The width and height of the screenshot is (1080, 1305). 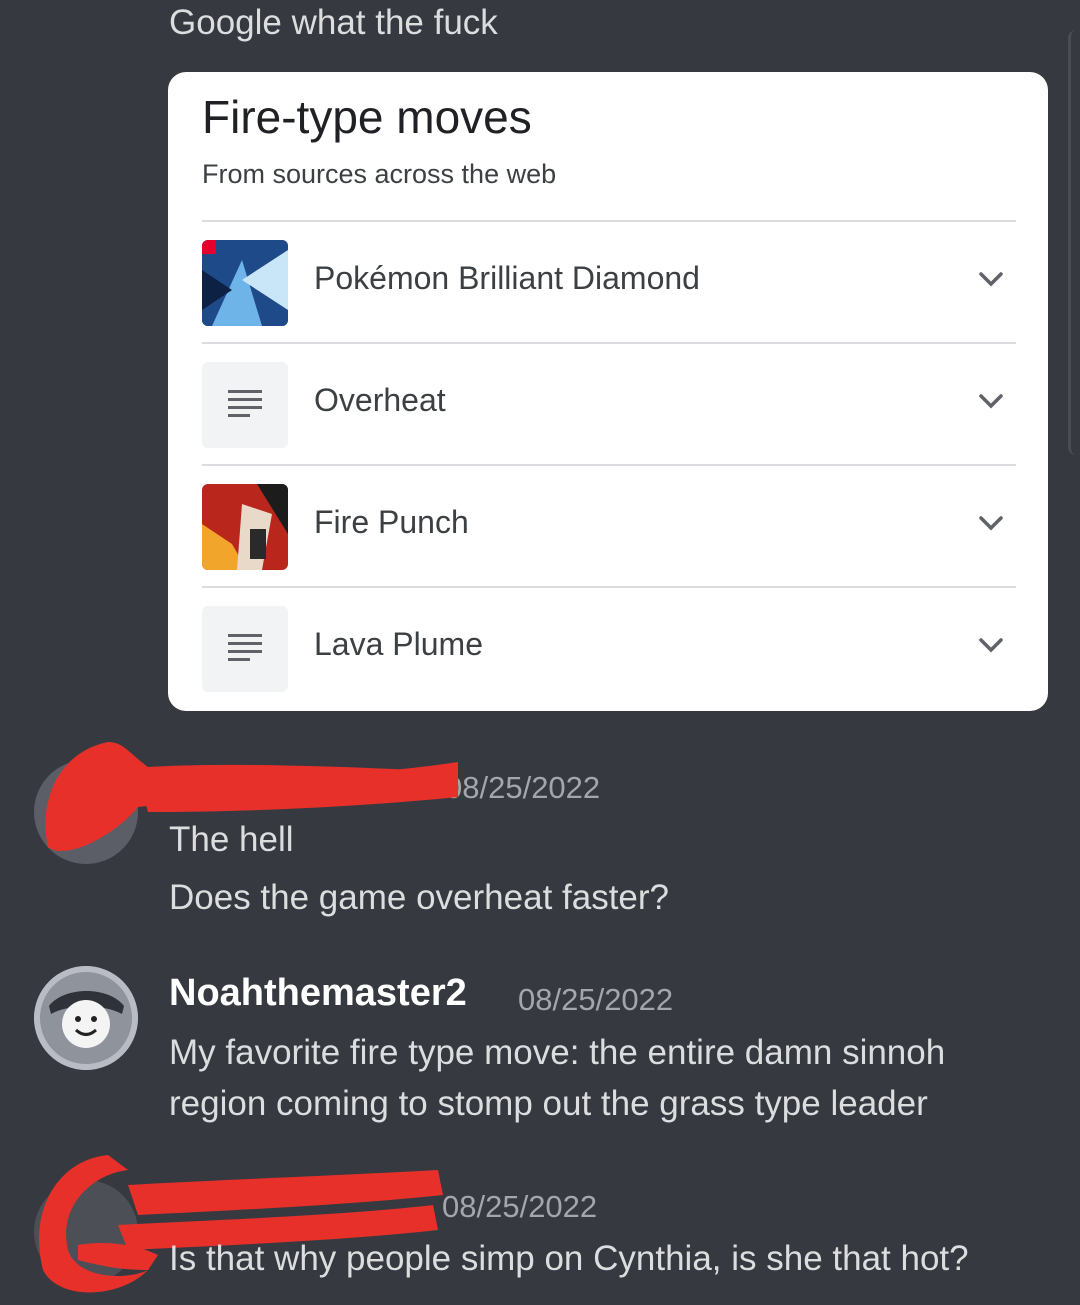 What do you see at coordinates (398, 644) in the screenshot?
I see `list-item-label: Lava Plume` at bounding box center [398, 644].